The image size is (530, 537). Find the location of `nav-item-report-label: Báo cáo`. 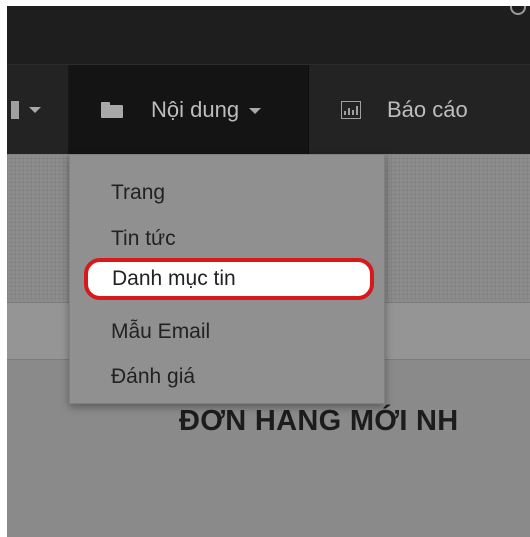

nav-item-report-label: Báo cáo is located at coordinates (427, 109).